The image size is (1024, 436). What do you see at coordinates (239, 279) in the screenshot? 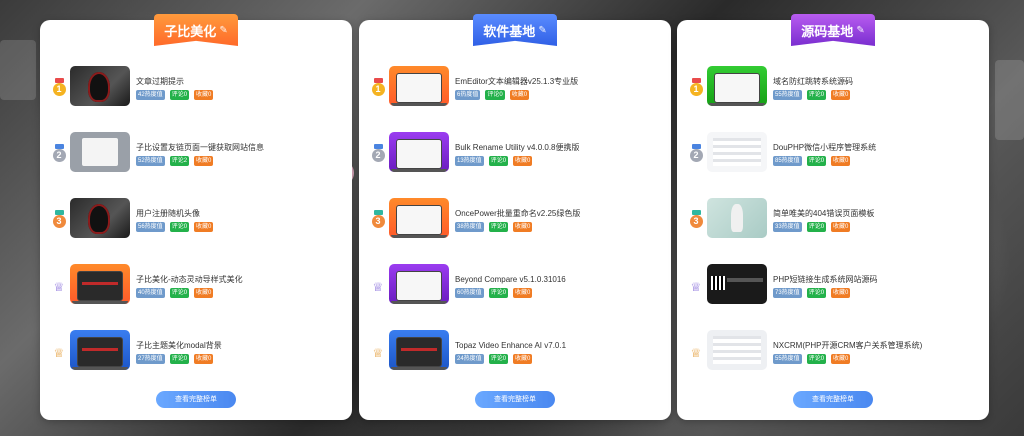
I see `post-title: 子比美化-动态灵动导样式美化` at bounding box center [239, 279].